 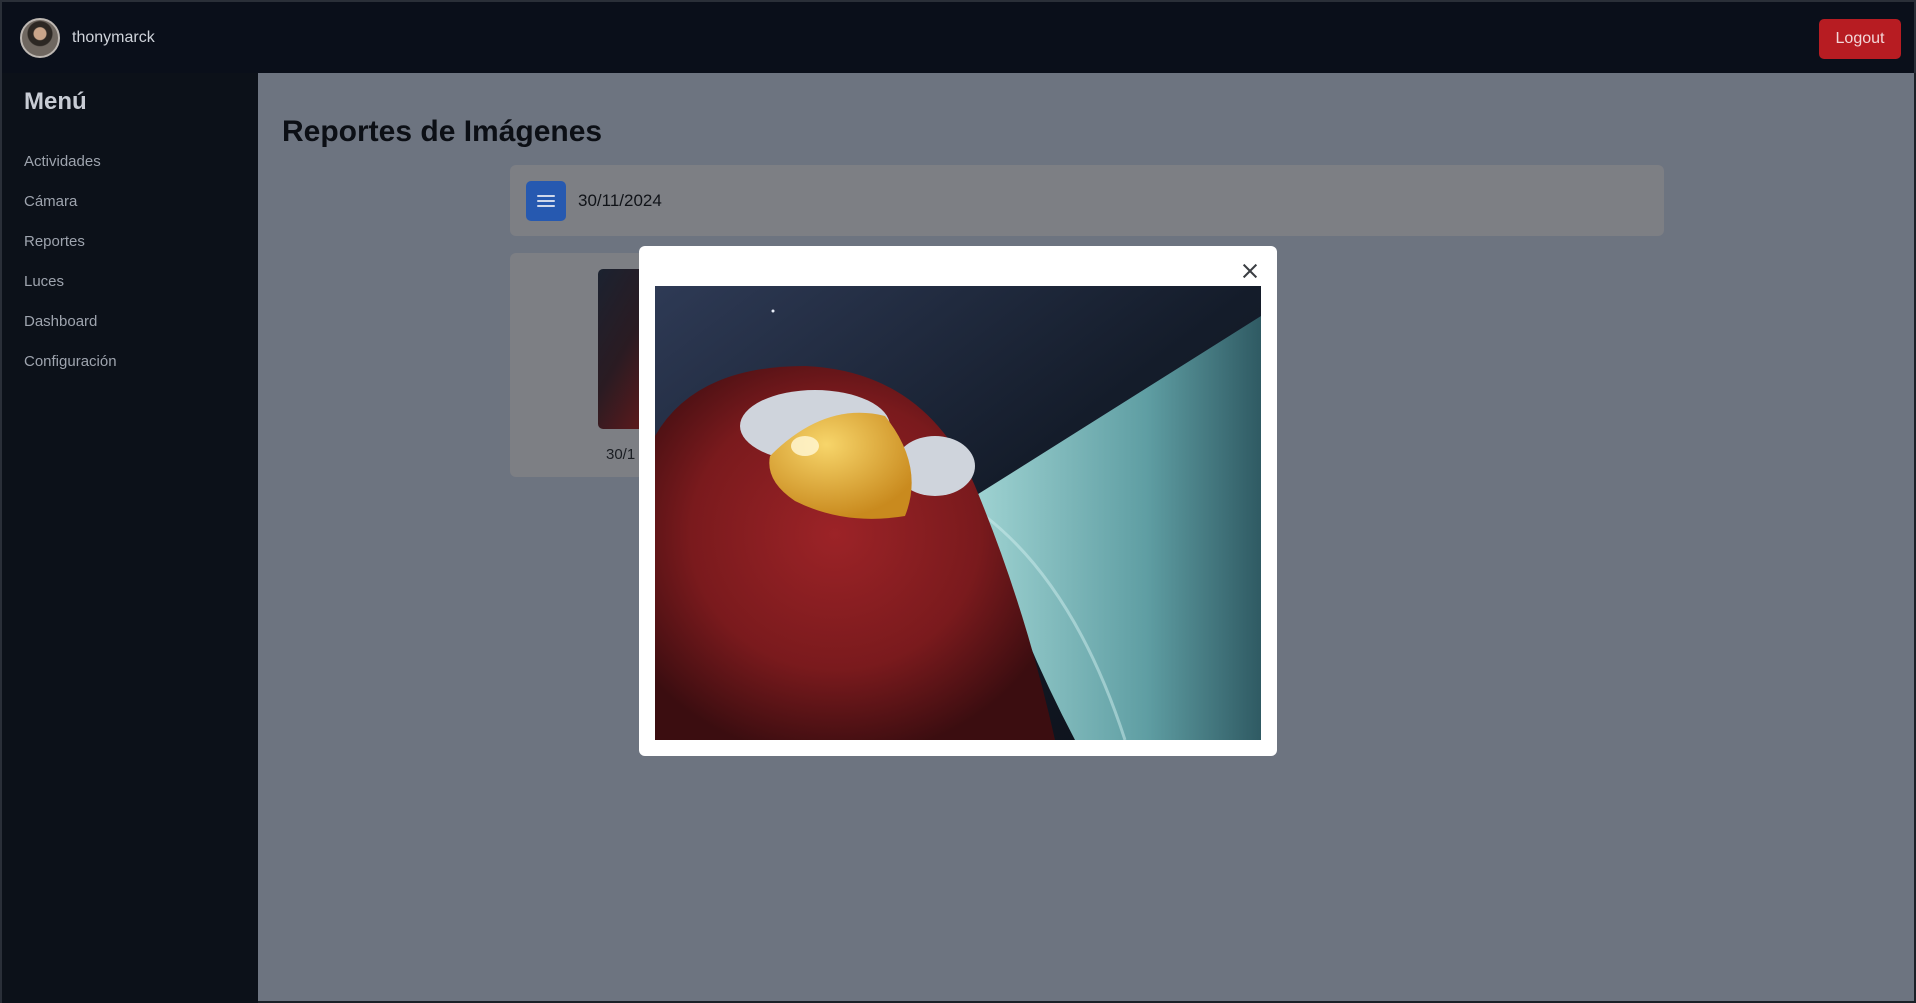 What do you see at coordinates (113, 37) in the screenshot?
I see `username: thonymarck` at bounding box center [113, 37].